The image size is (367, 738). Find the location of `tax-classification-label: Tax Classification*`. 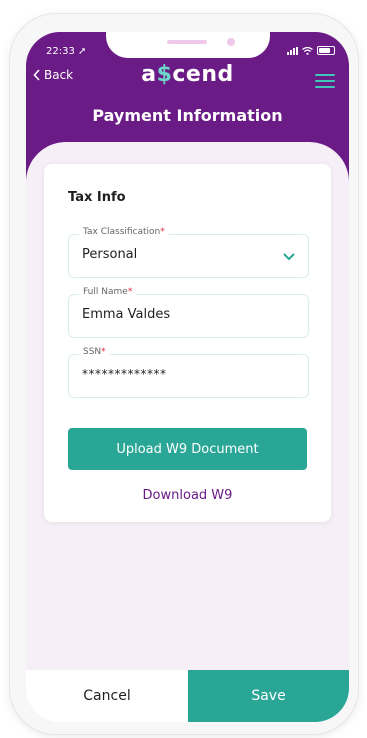

tax-classification-label: Tax Classification* is located at coordinates (124, 232).